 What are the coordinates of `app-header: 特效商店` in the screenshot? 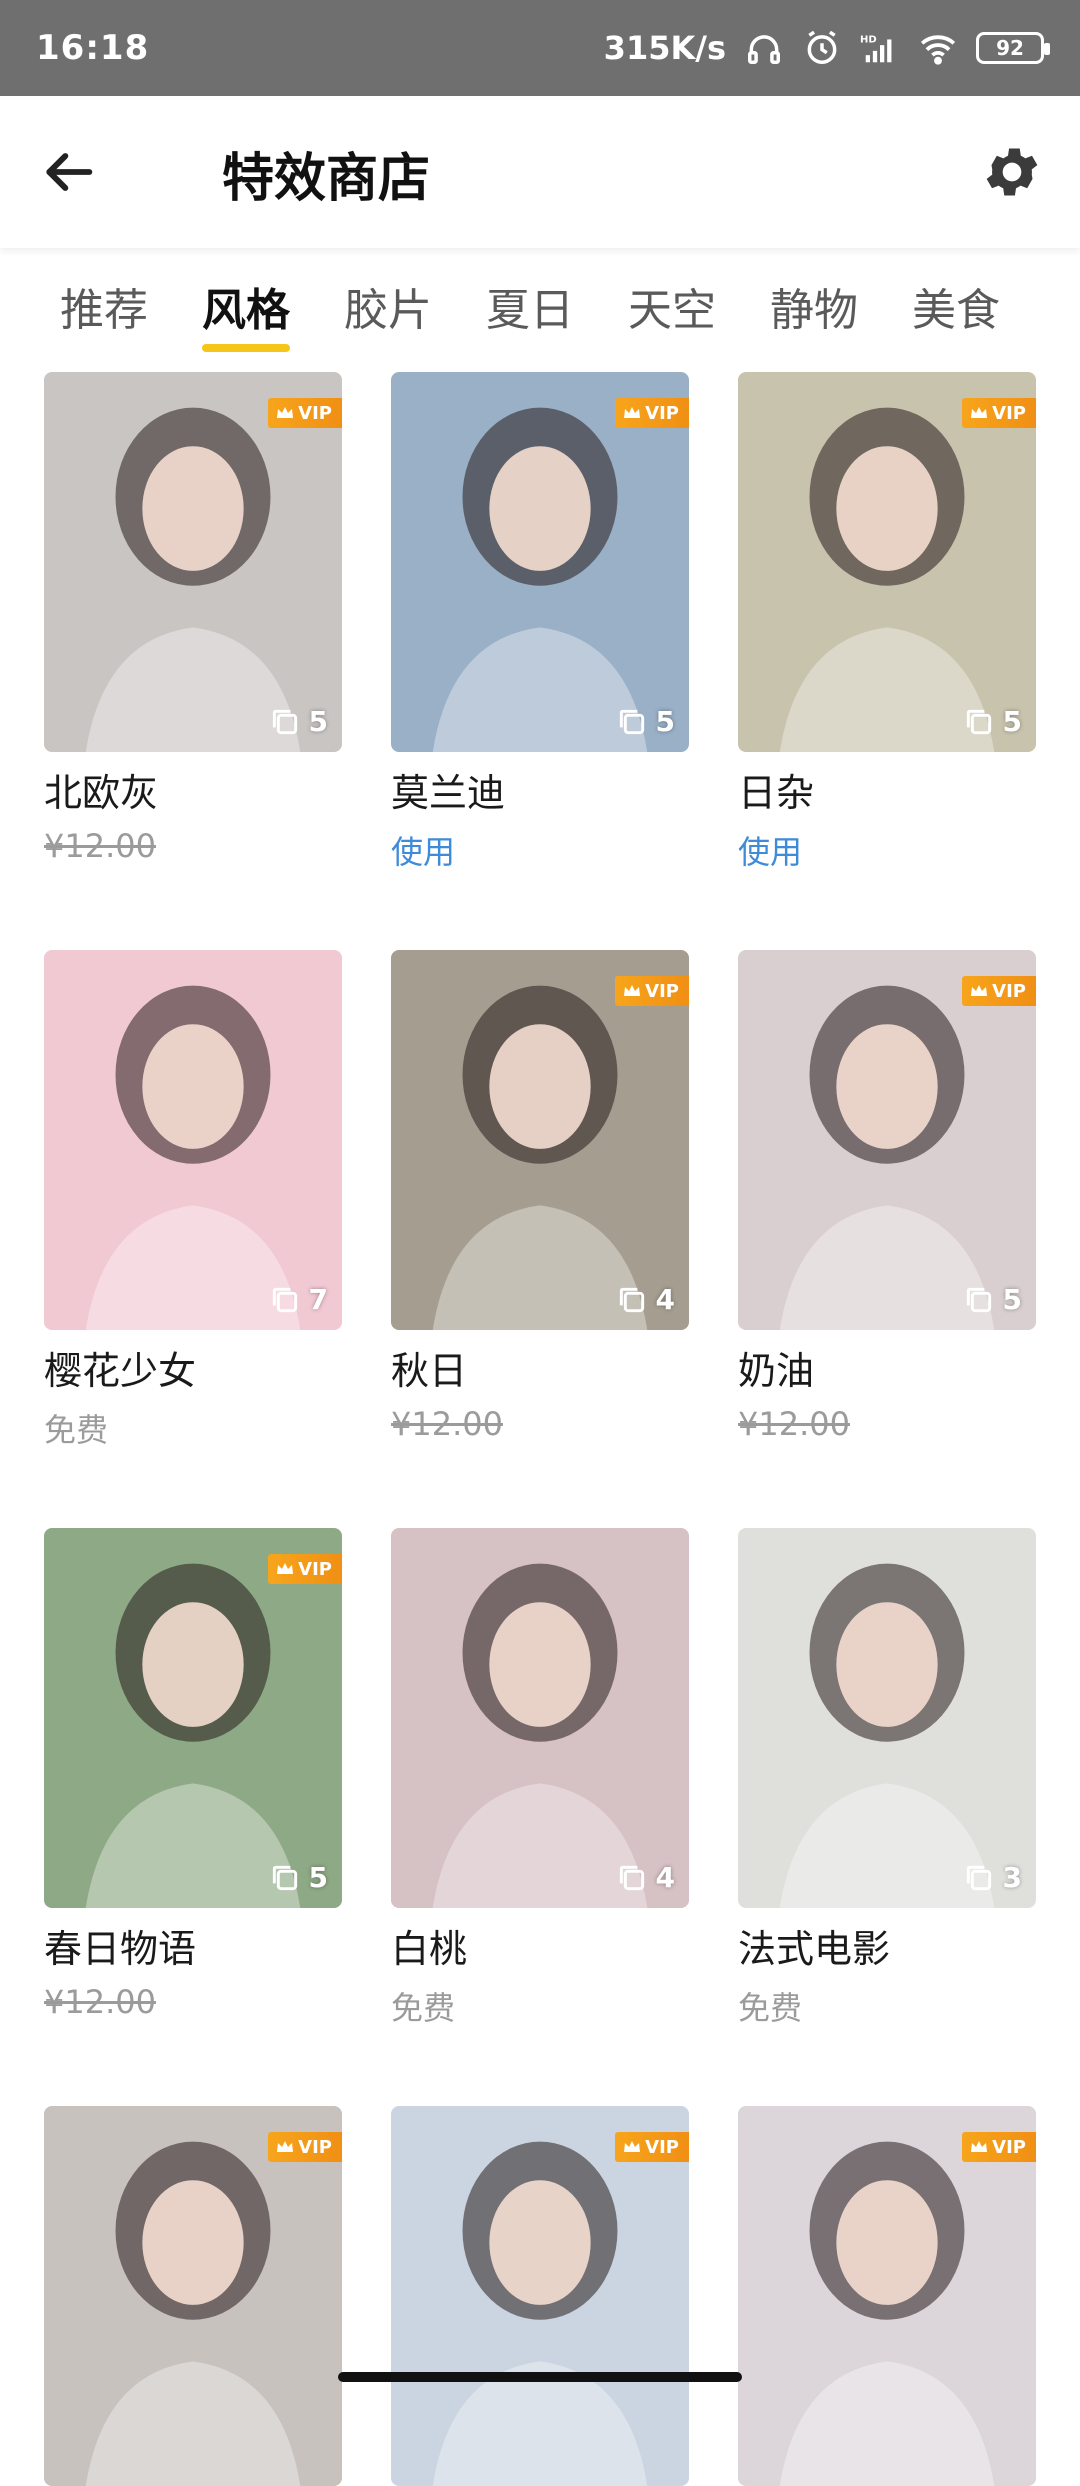 It's located at (540, 172).